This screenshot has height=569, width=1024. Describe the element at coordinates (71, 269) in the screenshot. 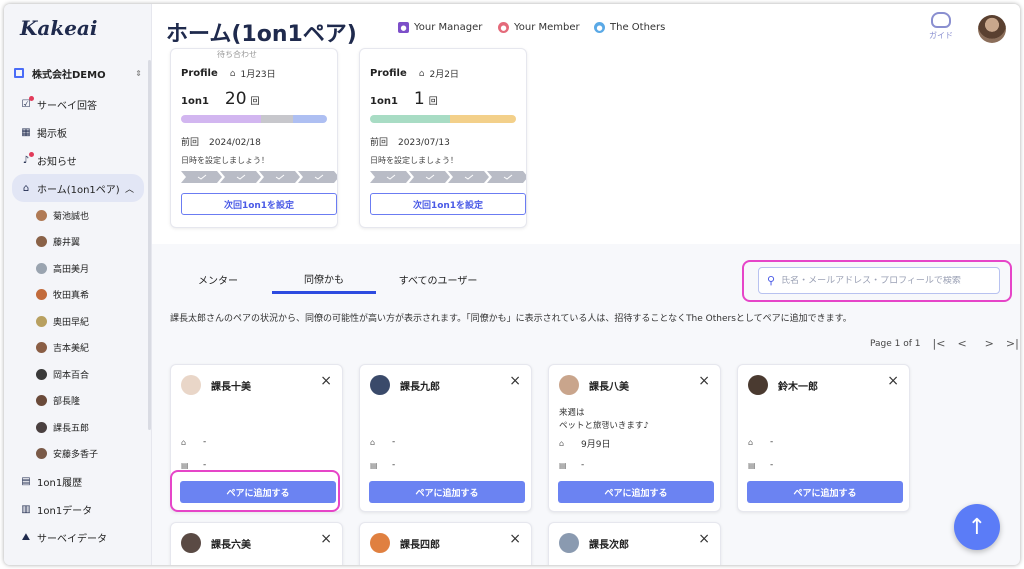

I see `sidebar-pair-label: 高田美月` at that location.